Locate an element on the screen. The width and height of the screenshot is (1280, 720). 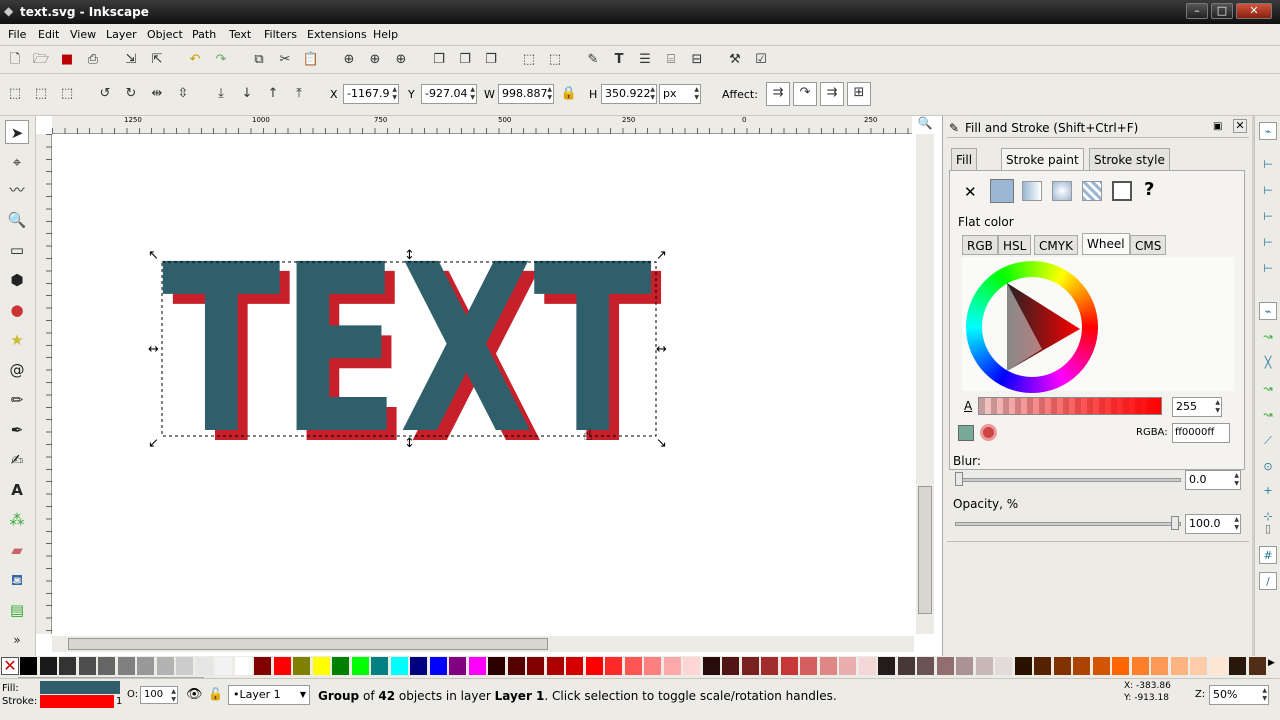
blur-slider is located at coordinates (1068, 480).